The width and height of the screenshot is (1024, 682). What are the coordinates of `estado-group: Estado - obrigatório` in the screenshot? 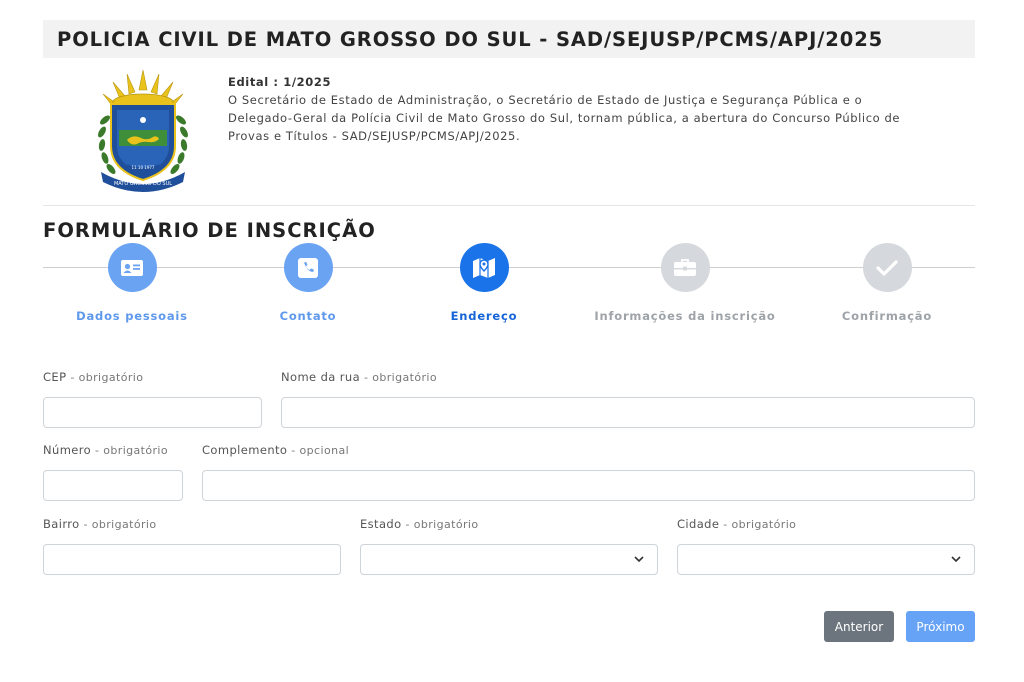 It's located at (509, 546).